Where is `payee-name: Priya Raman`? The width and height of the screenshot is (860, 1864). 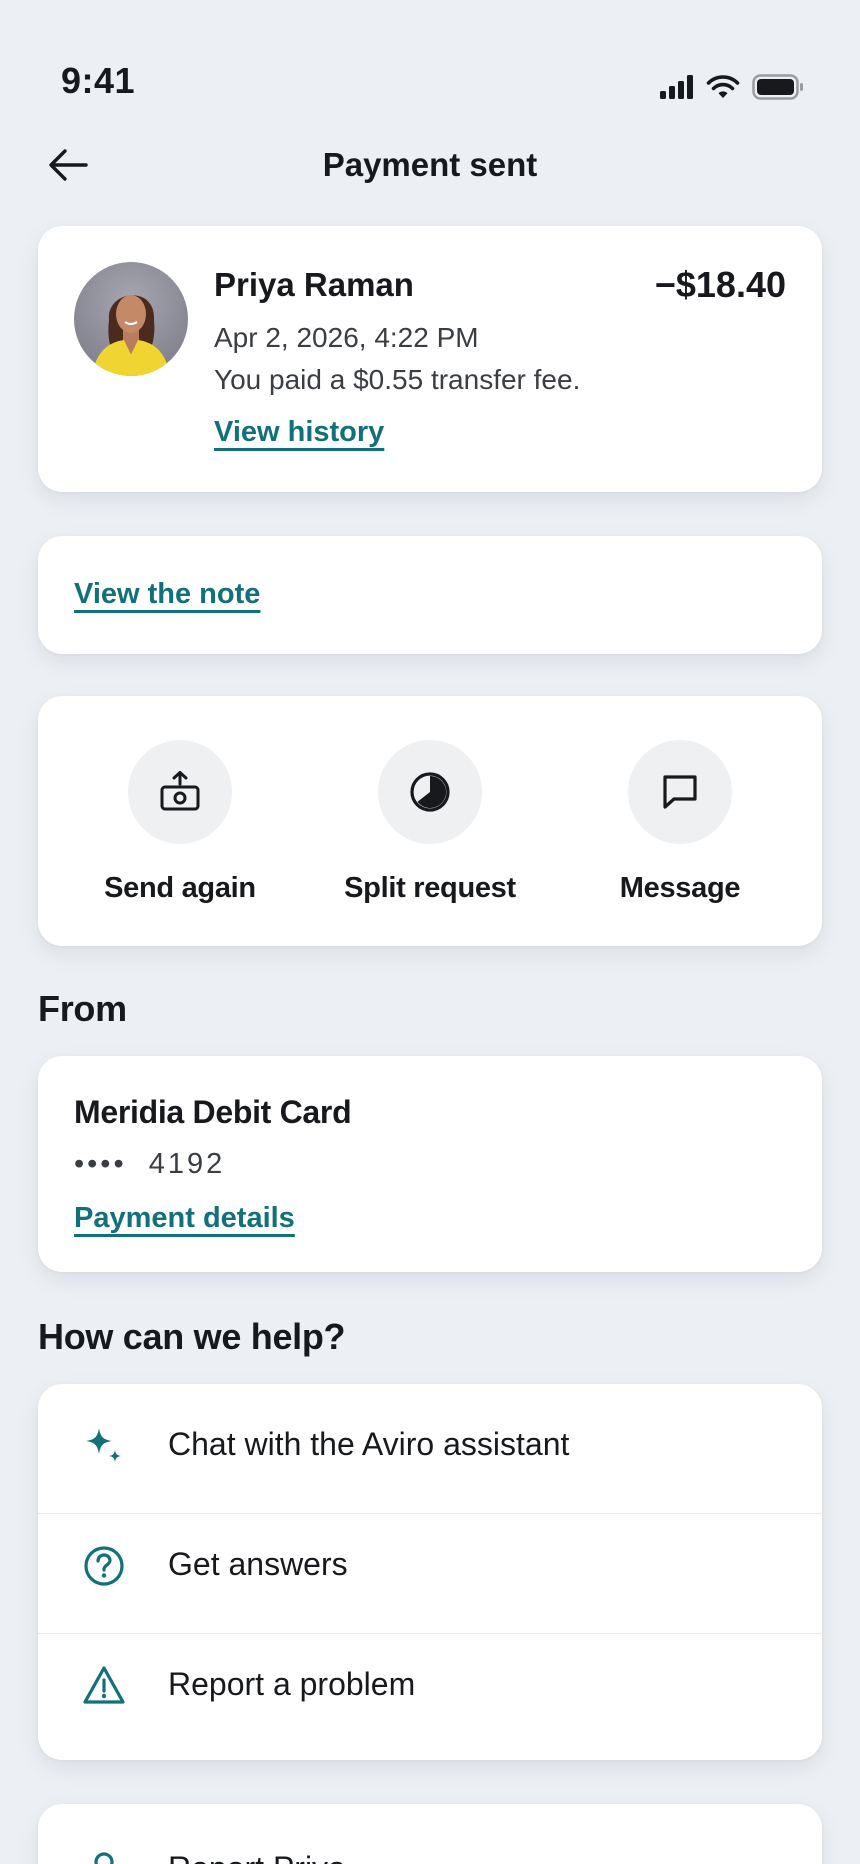
payee-name: Priya Raman is located at coordinates (314, 284).